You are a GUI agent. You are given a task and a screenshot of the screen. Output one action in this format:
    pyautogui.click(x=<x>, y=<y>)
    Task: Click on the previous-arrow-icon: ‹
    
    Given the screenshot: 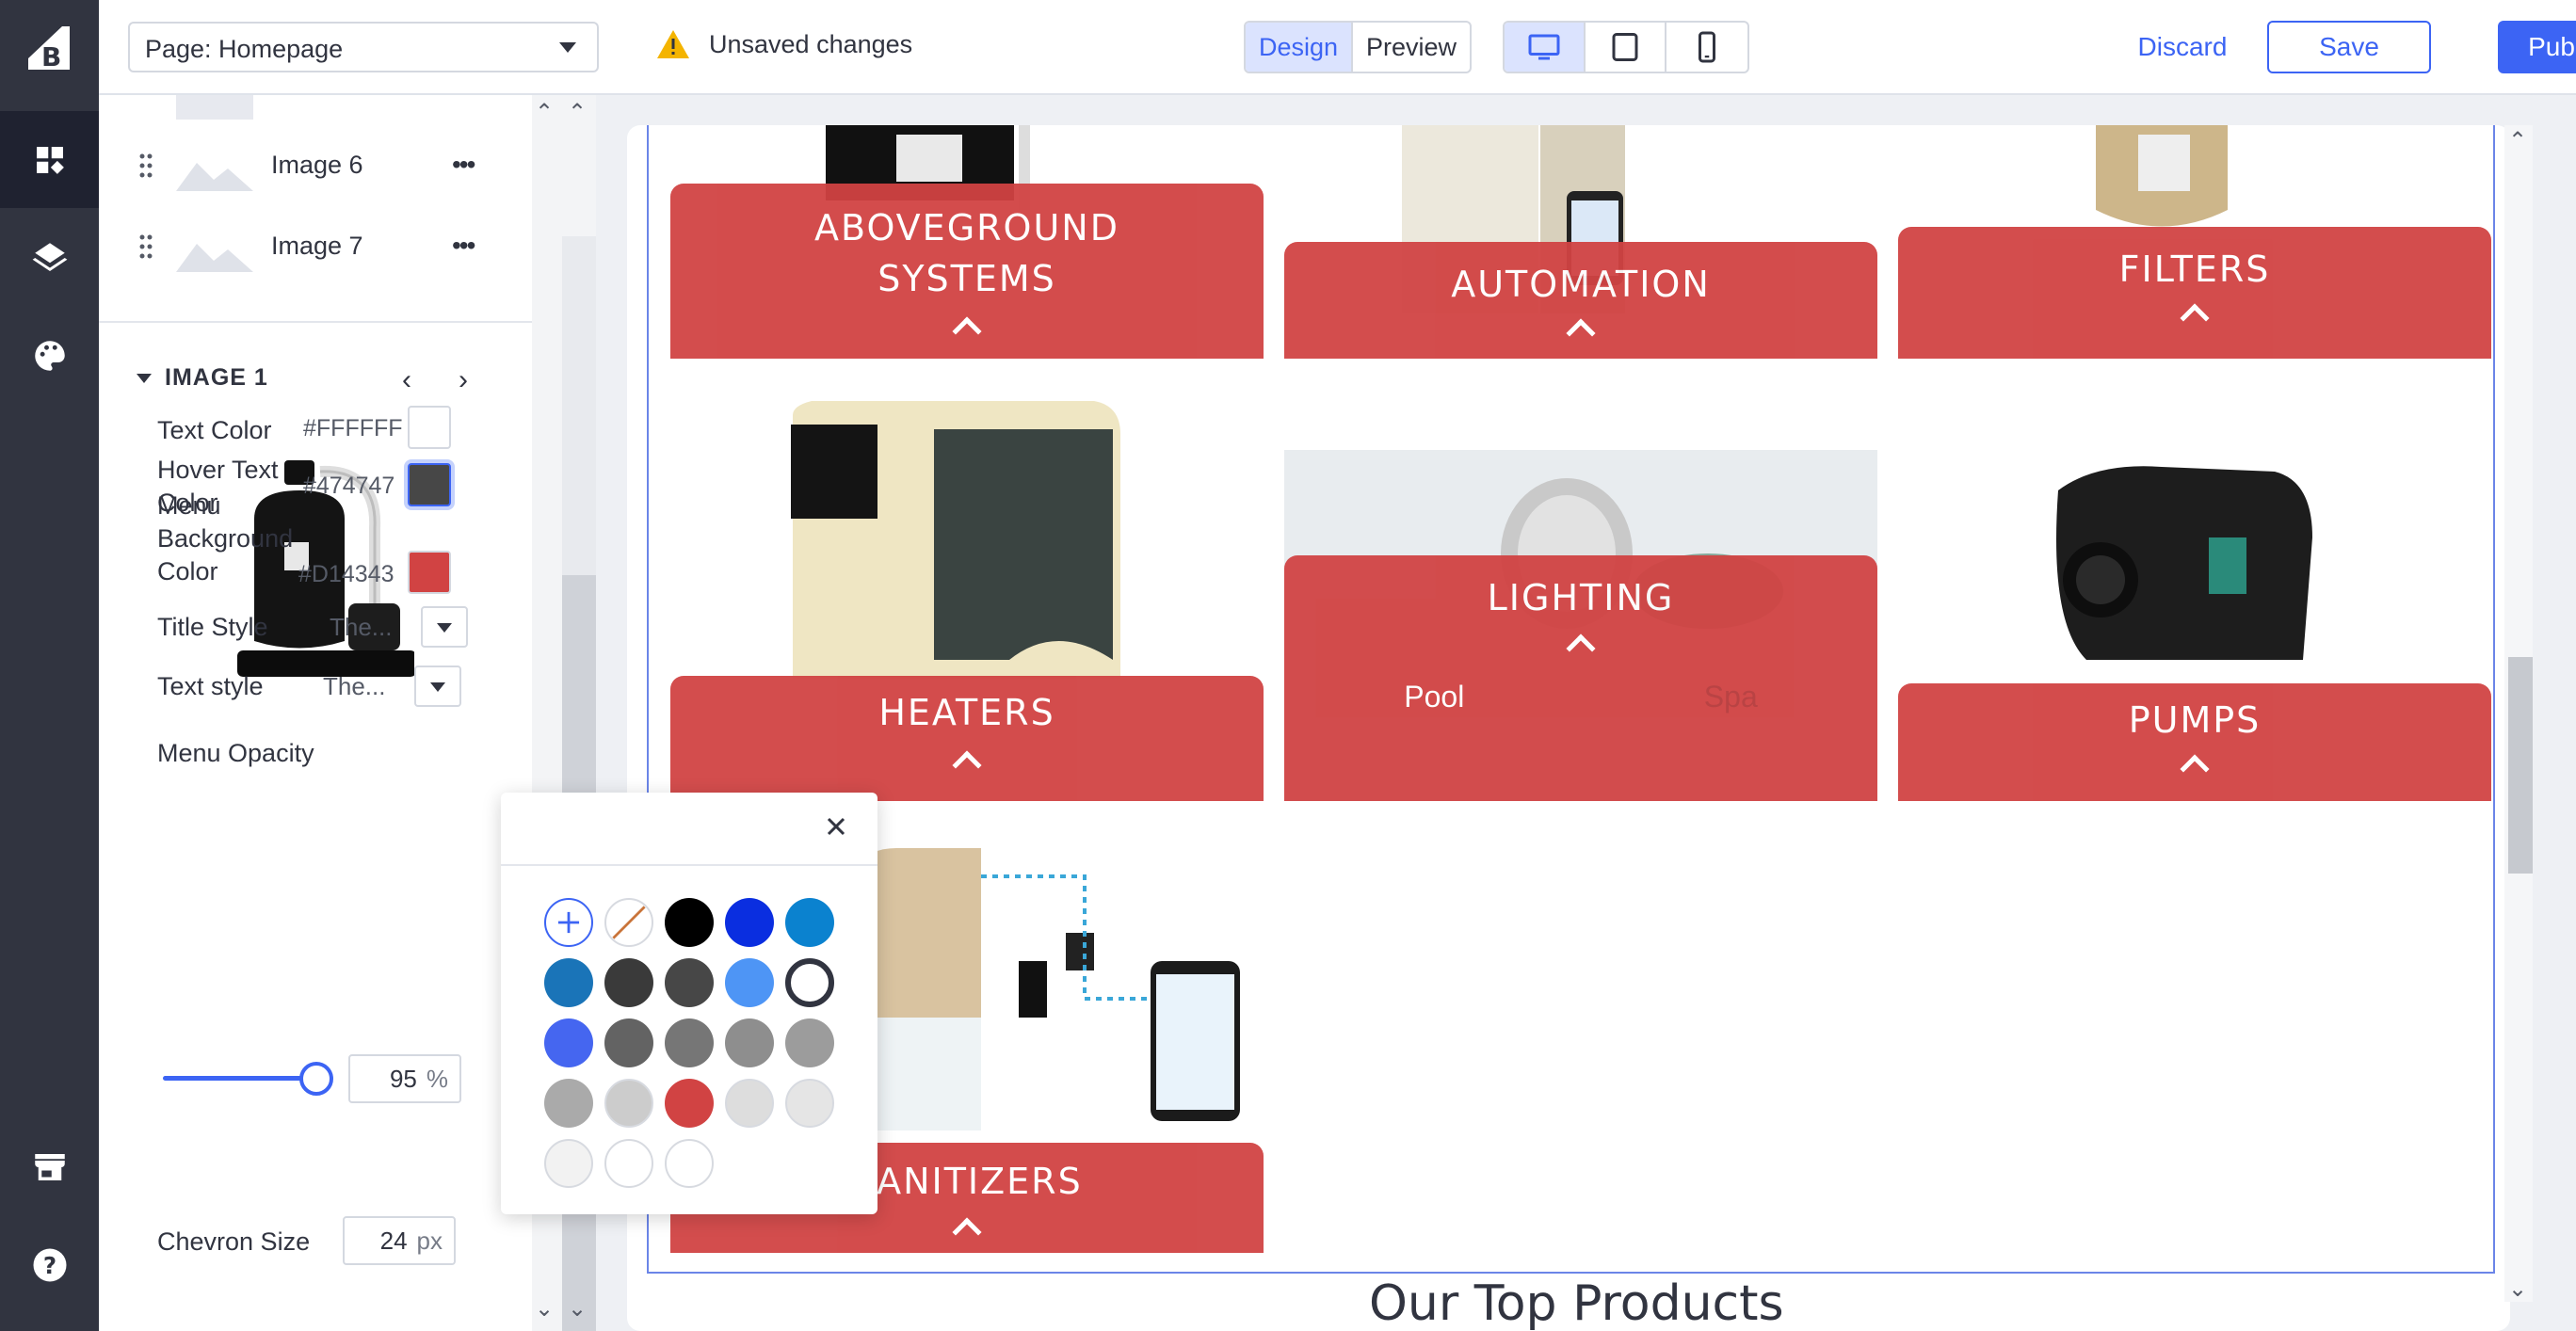 What is the action you would take?
    pyautogui.click(x=406, y=380)
    